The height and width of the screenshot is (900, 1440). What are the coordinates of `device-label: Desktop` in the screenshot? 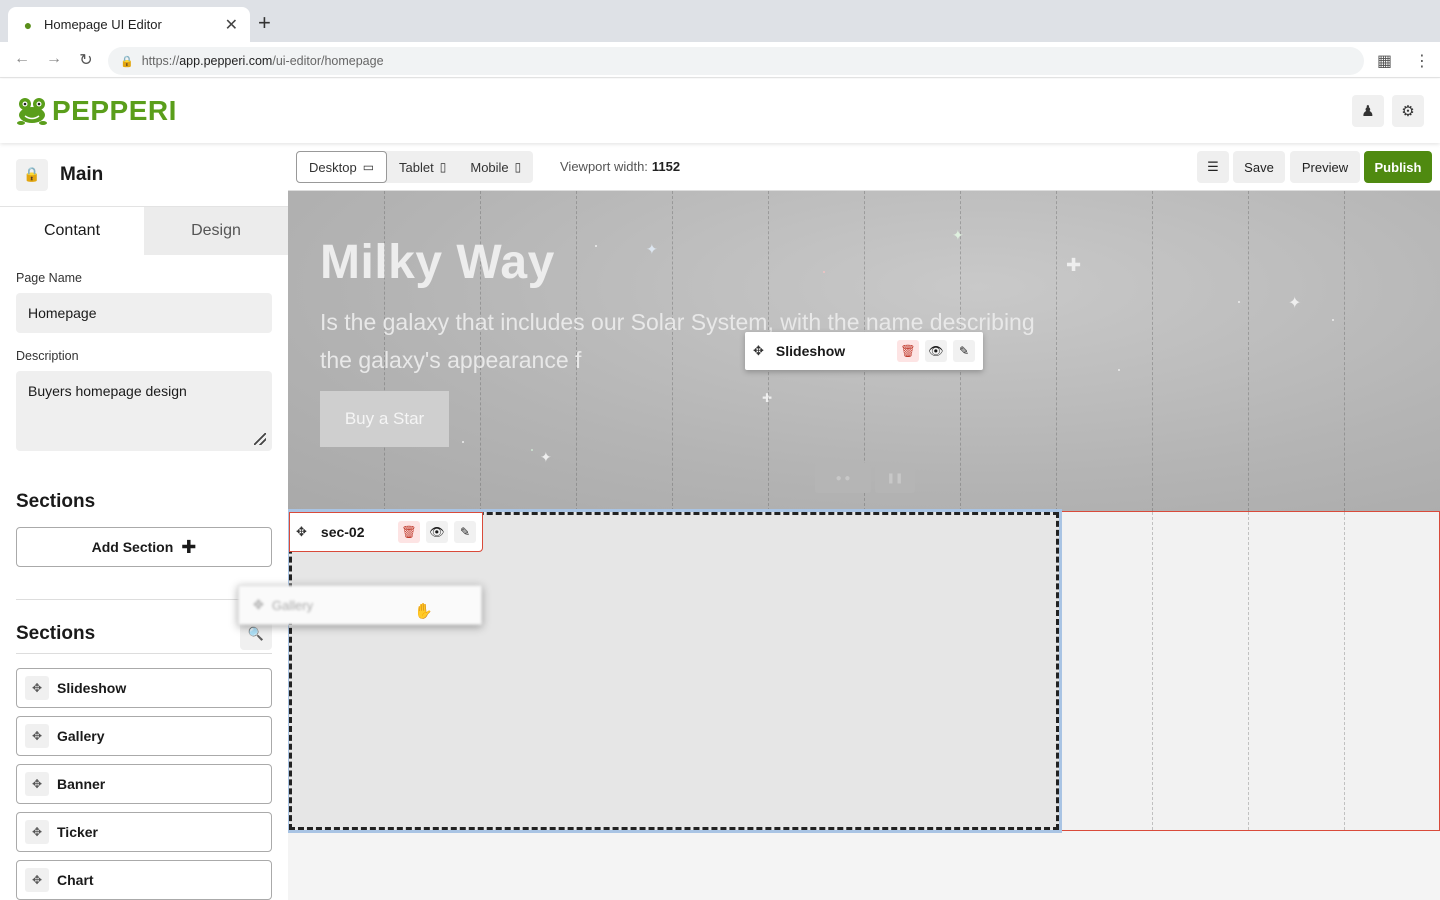 It's located at (333, 167).